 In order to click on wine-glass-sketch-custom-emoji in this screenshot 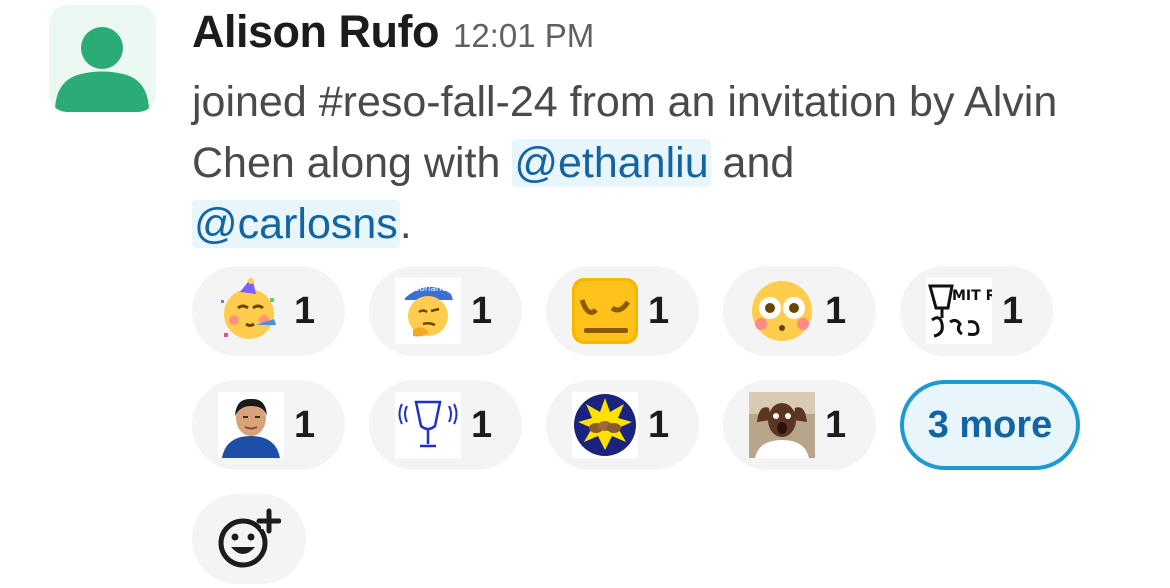, I will do `click(428, 425)`.